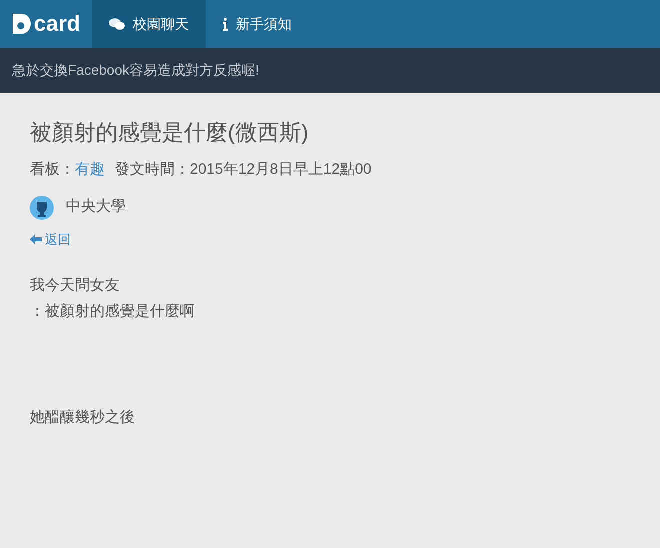 This screenshot has width=660, height=548. I want to click on author-school: 中央大學, so click(96, 207).